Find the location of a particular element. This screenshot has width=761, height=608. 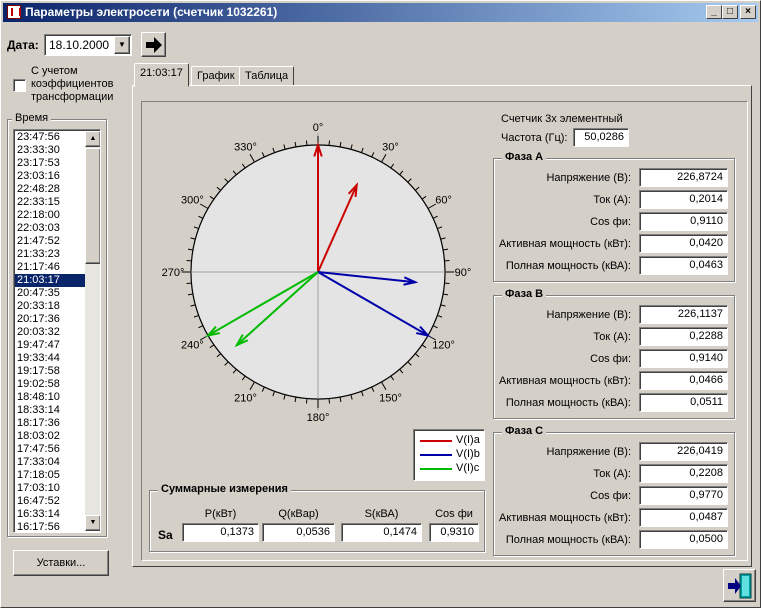

time-list-item: 22:33:15 is located at coordinates (50, 202).